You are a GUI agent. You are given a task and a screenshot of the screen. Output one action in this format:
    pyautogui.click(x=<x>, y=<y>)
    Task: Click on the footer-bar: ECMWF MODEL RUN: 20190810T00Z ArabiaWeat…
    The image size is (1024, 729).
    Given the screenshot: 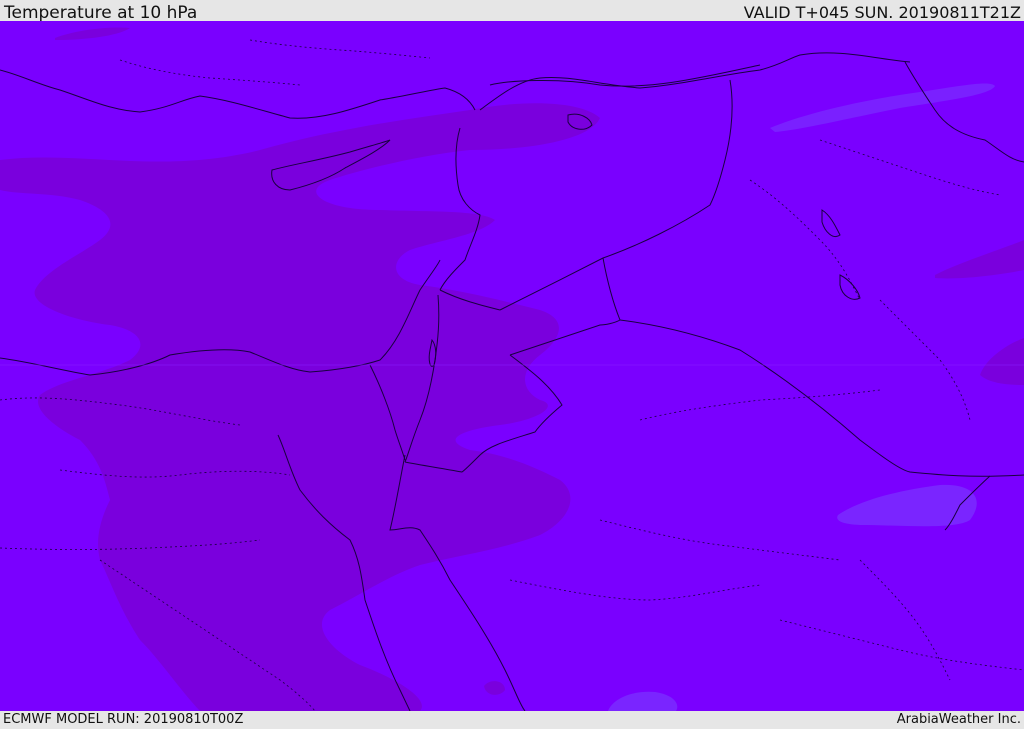 What is the action you would take?
    pyautogui.click(x=512, y=720)
    